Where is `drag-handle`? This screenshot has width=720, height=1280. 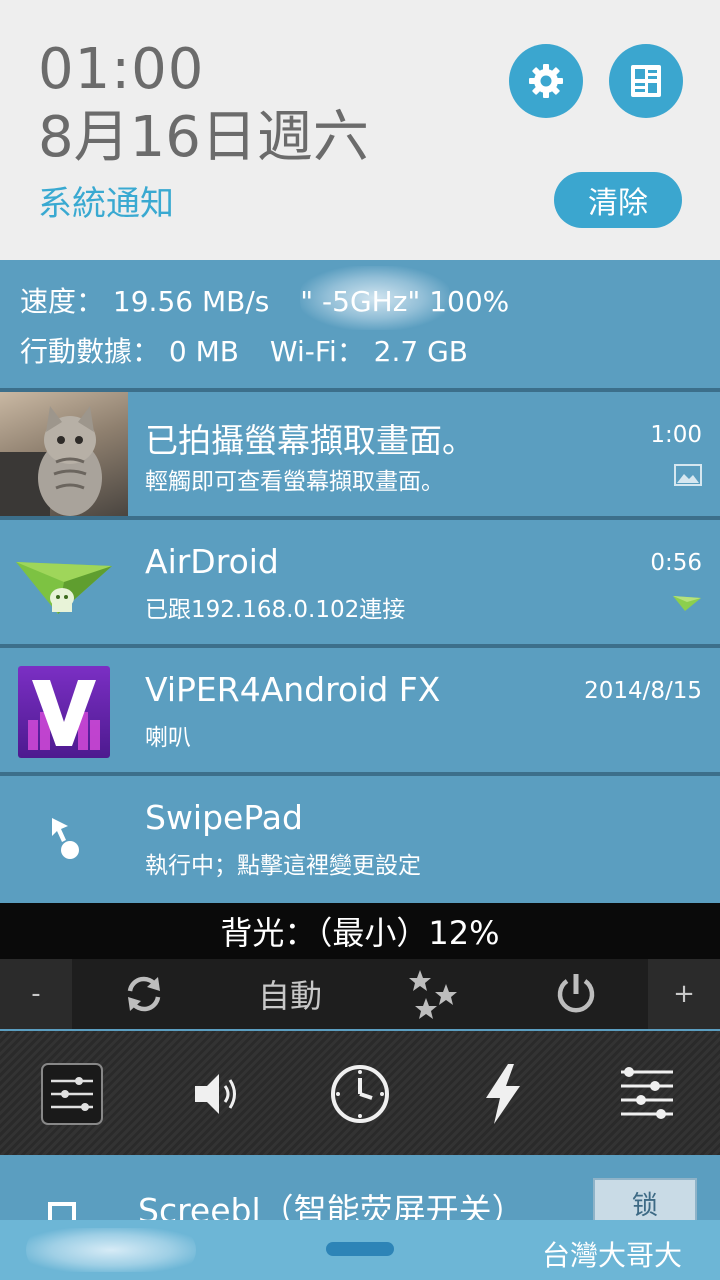
drag-handle is located at coordinates (360, 1249).